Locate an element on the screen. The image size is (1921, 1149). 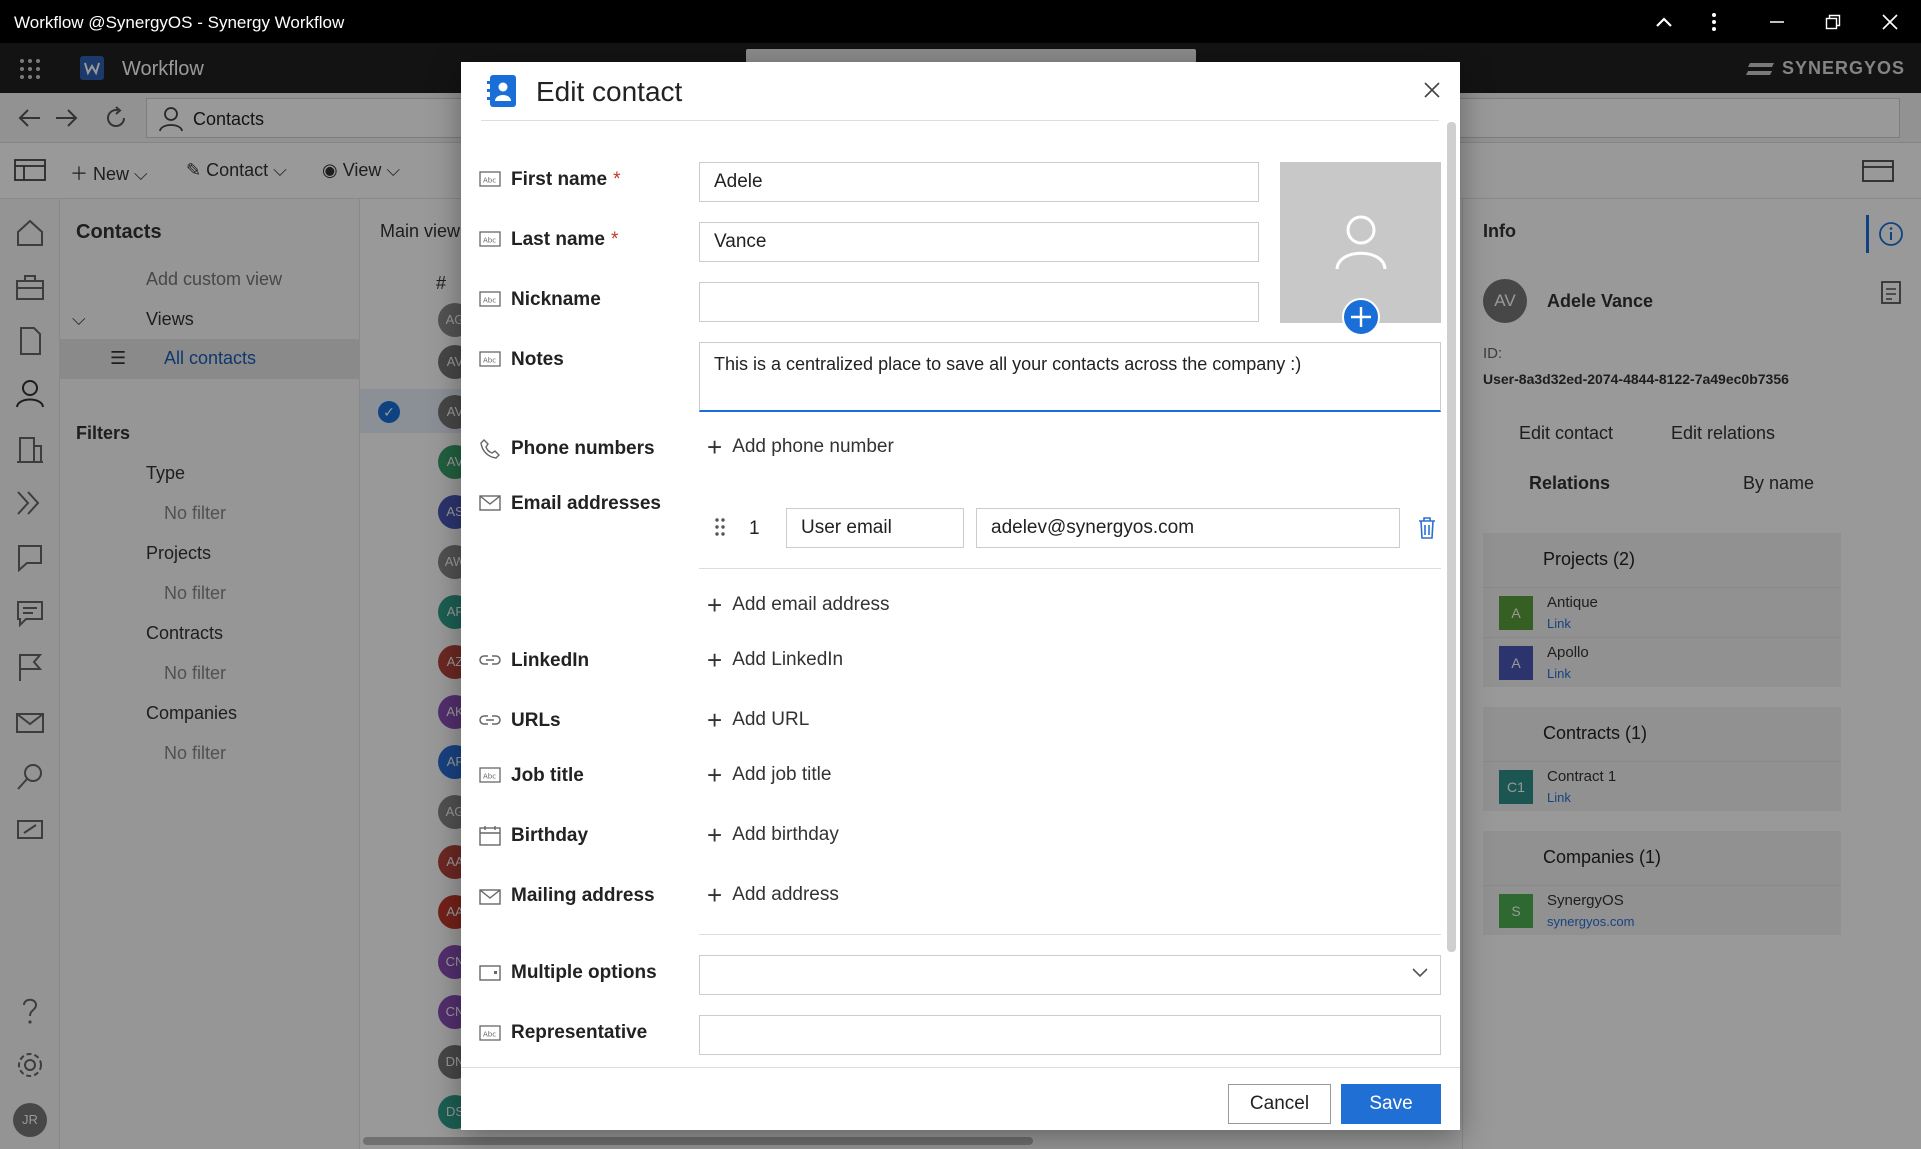
chevron-down-icon is located at coordinates (1420, 973).